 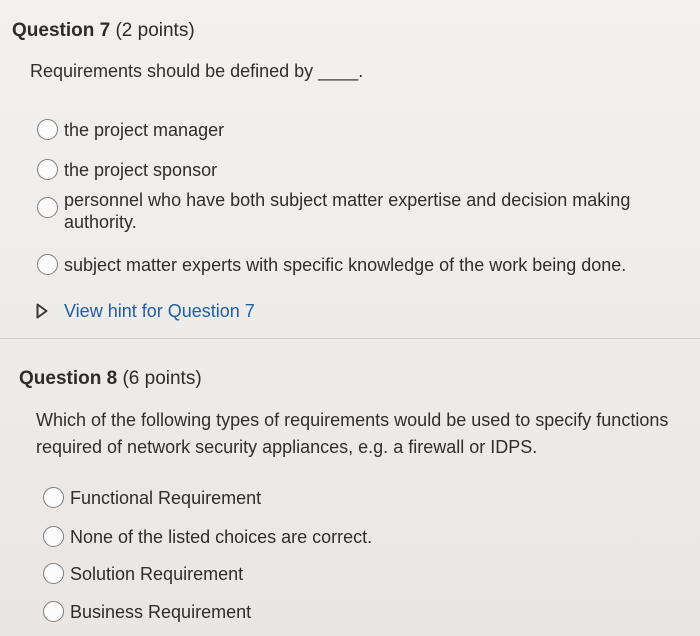 I want to click on question-8-number: Question 8, so click(x=68, y=378).